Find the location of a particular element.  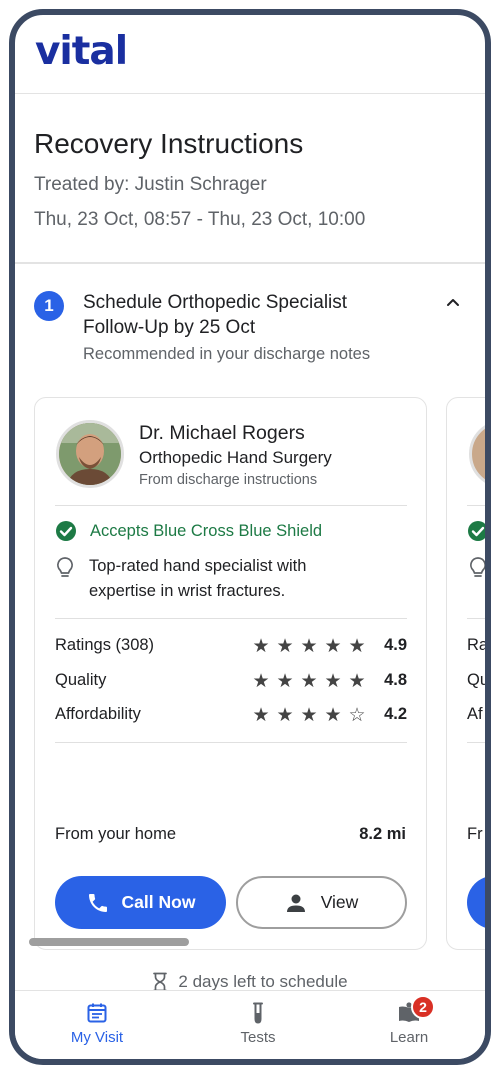

insurance-text: Accepts Blue Cross Blue Shield is located at coordinates (206, 530).